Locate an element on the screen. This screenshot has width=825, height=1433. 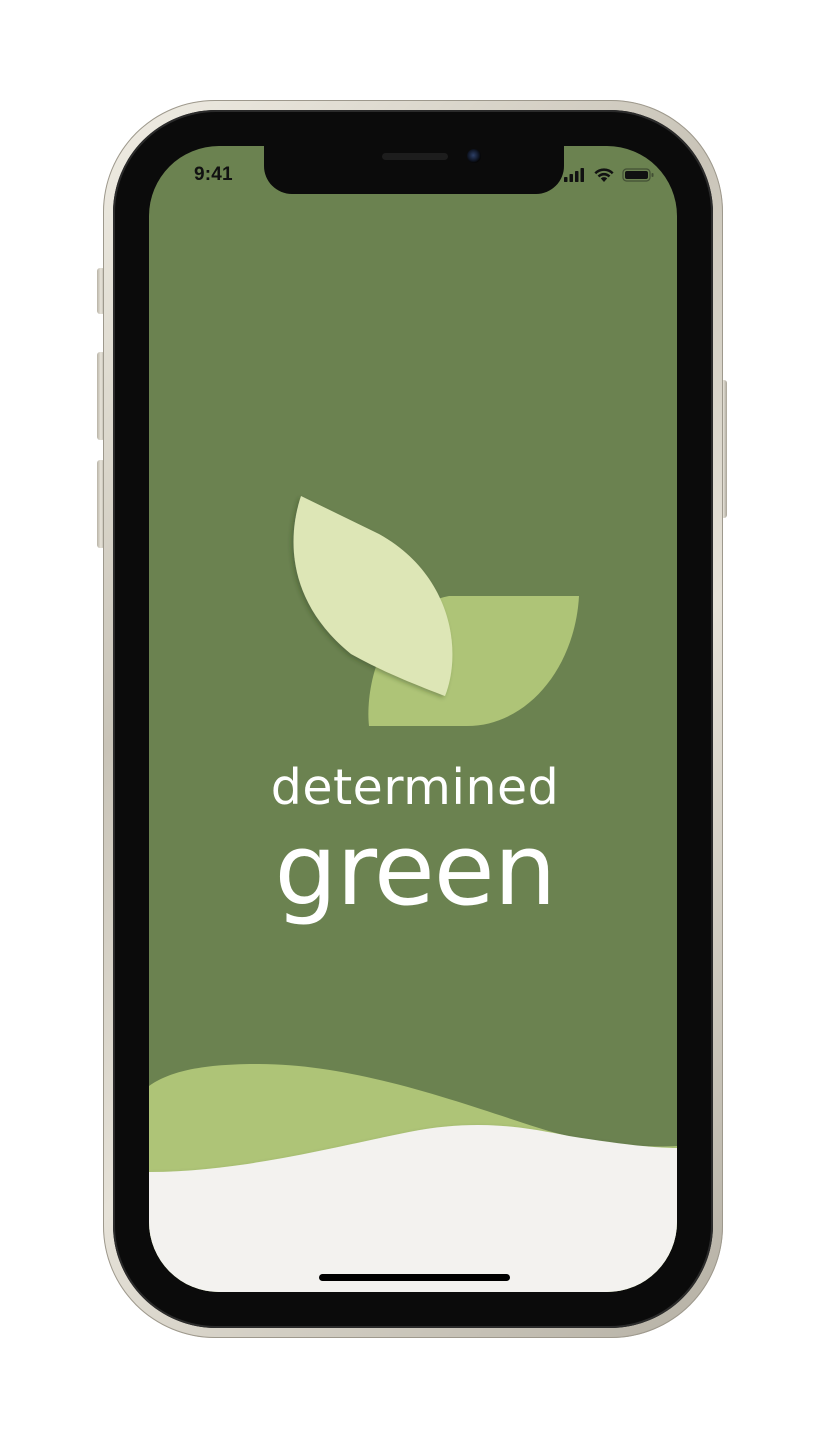
brand-word-green: green is located at coordinates (415, 870).